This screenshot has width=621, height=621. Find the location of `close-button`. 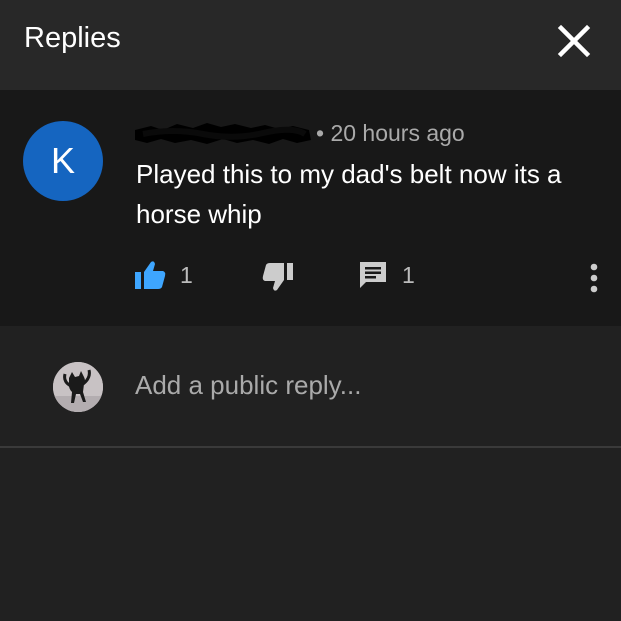

close-button is located at coordinates (574, 41).